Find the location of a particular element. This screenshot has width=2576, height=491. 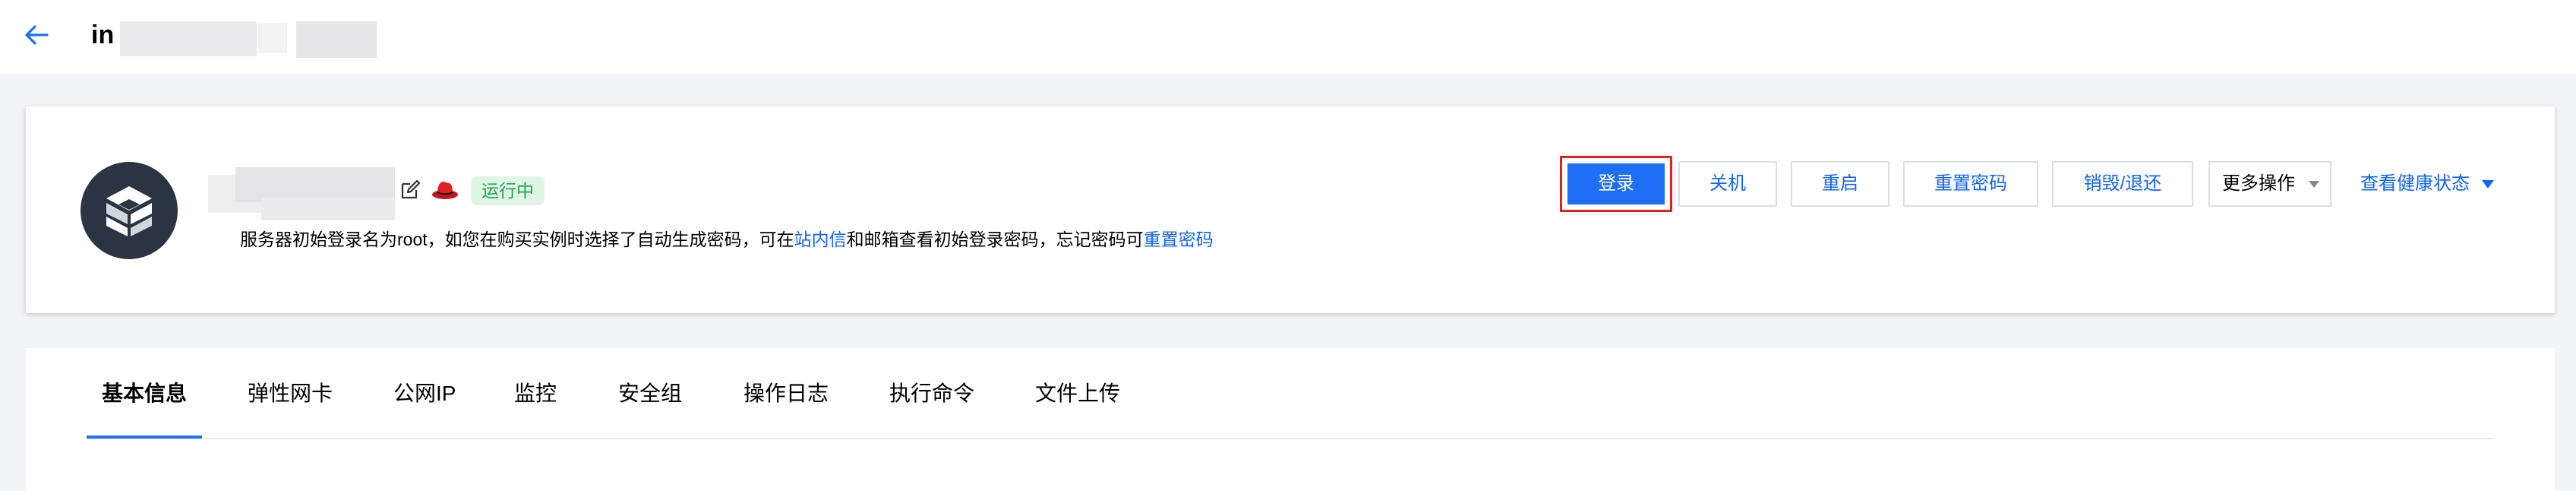

view-health-status-link: 查看健康状态 is located at coordinates (2427, 184).